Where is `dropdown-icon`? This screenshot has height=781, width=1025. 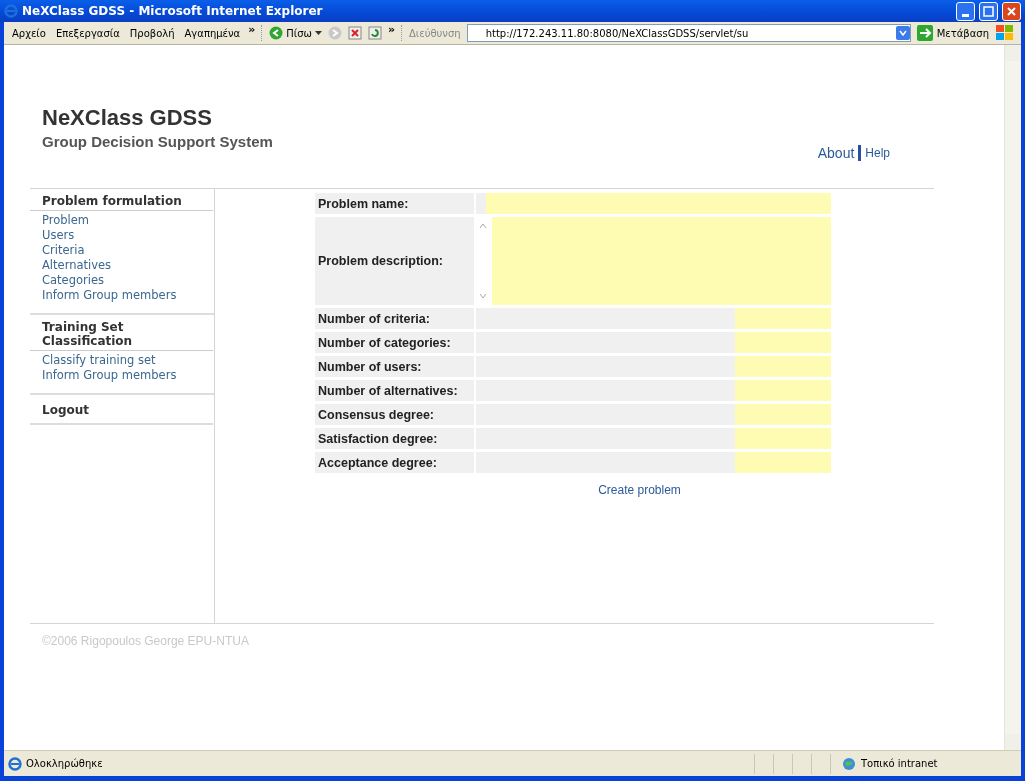
dropdown-icon is located at coordinates (902, 33).